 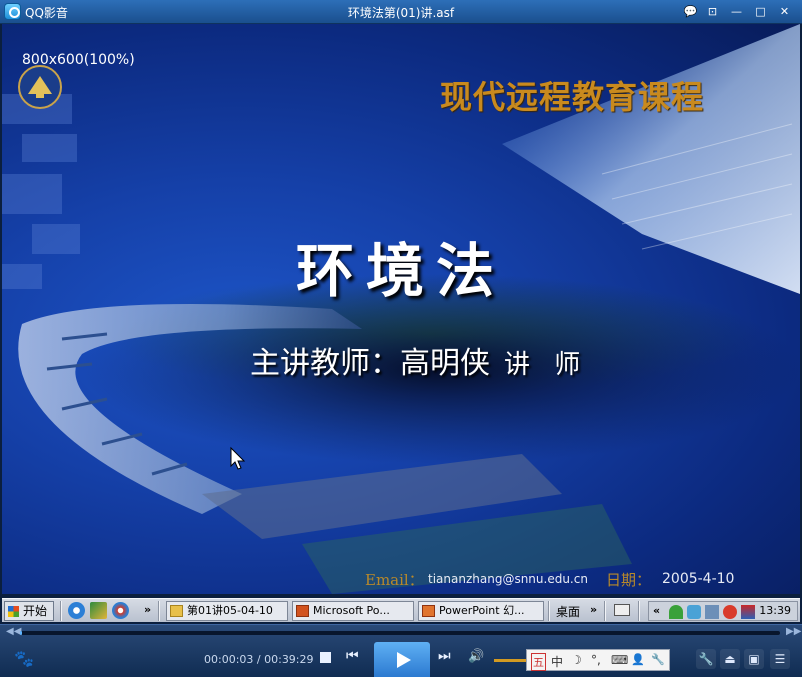 What do you see at coordinates (712, 612) in the screenshot?
I see `display-icon` at bounding box center [712, 612].